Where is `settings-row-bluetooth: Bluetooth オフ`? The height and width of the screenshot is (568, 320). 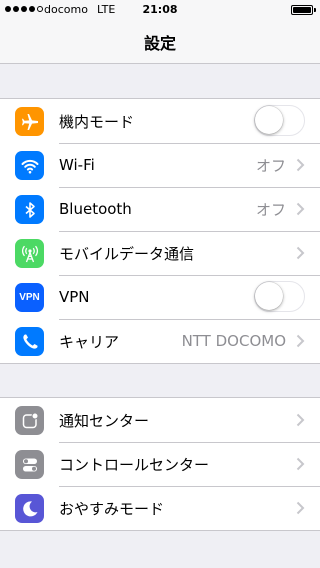
settings-row-bluetooth: Bluetooth オフ is located at coordinates (160, 209).